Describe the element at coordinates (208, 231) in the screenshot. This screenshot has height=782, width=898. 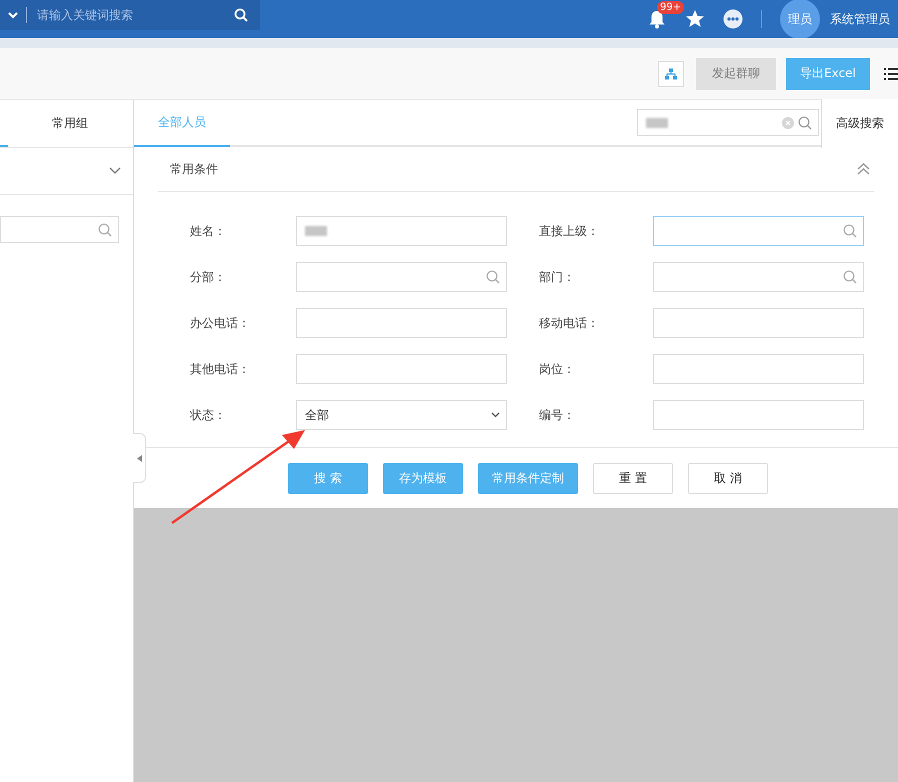
I see `field-label: 姓名：` at that location.